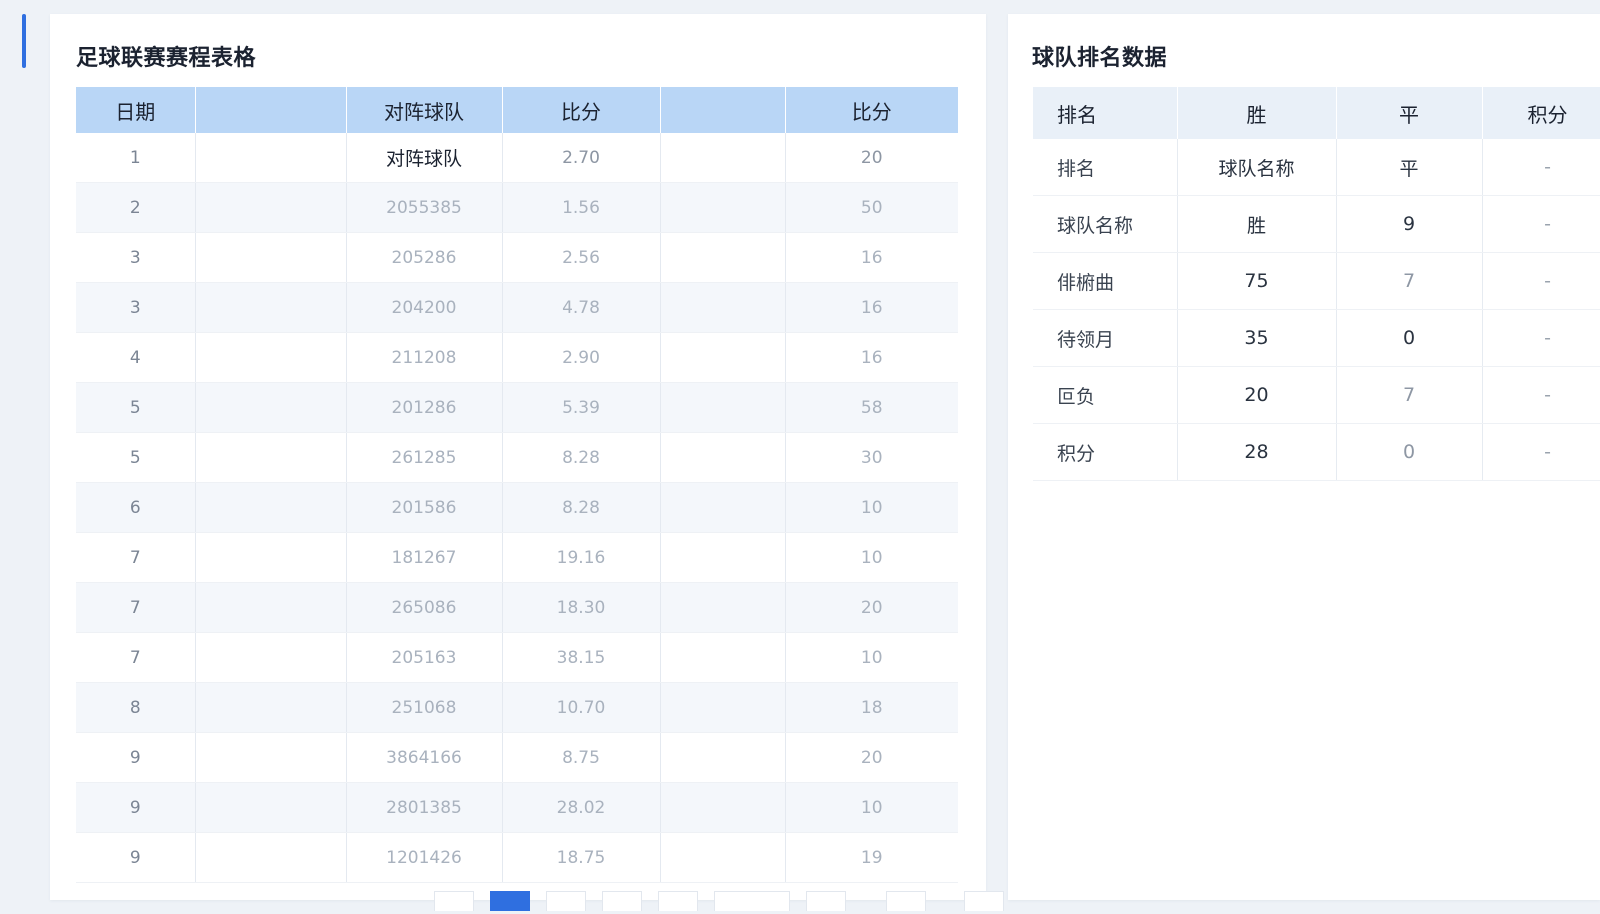 Image resolution: width=1600 pixels, height=914 pixels. What do you see at coordinates (581, 507) in the screenshot?
I see `cell-score: 8.28` at bounding box center [581, 507].